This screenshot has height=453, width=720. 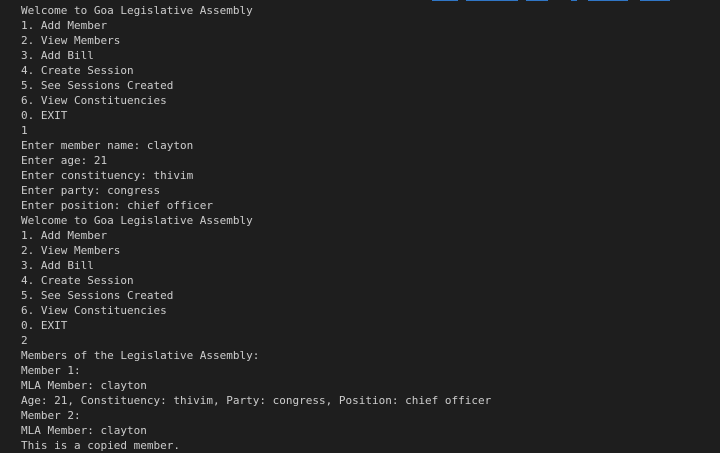 What do you see at coordinates (107, 175) in the screenshot?
I see `terminal-line: Enter constituency: thivim` at bounding box center [107, 175].